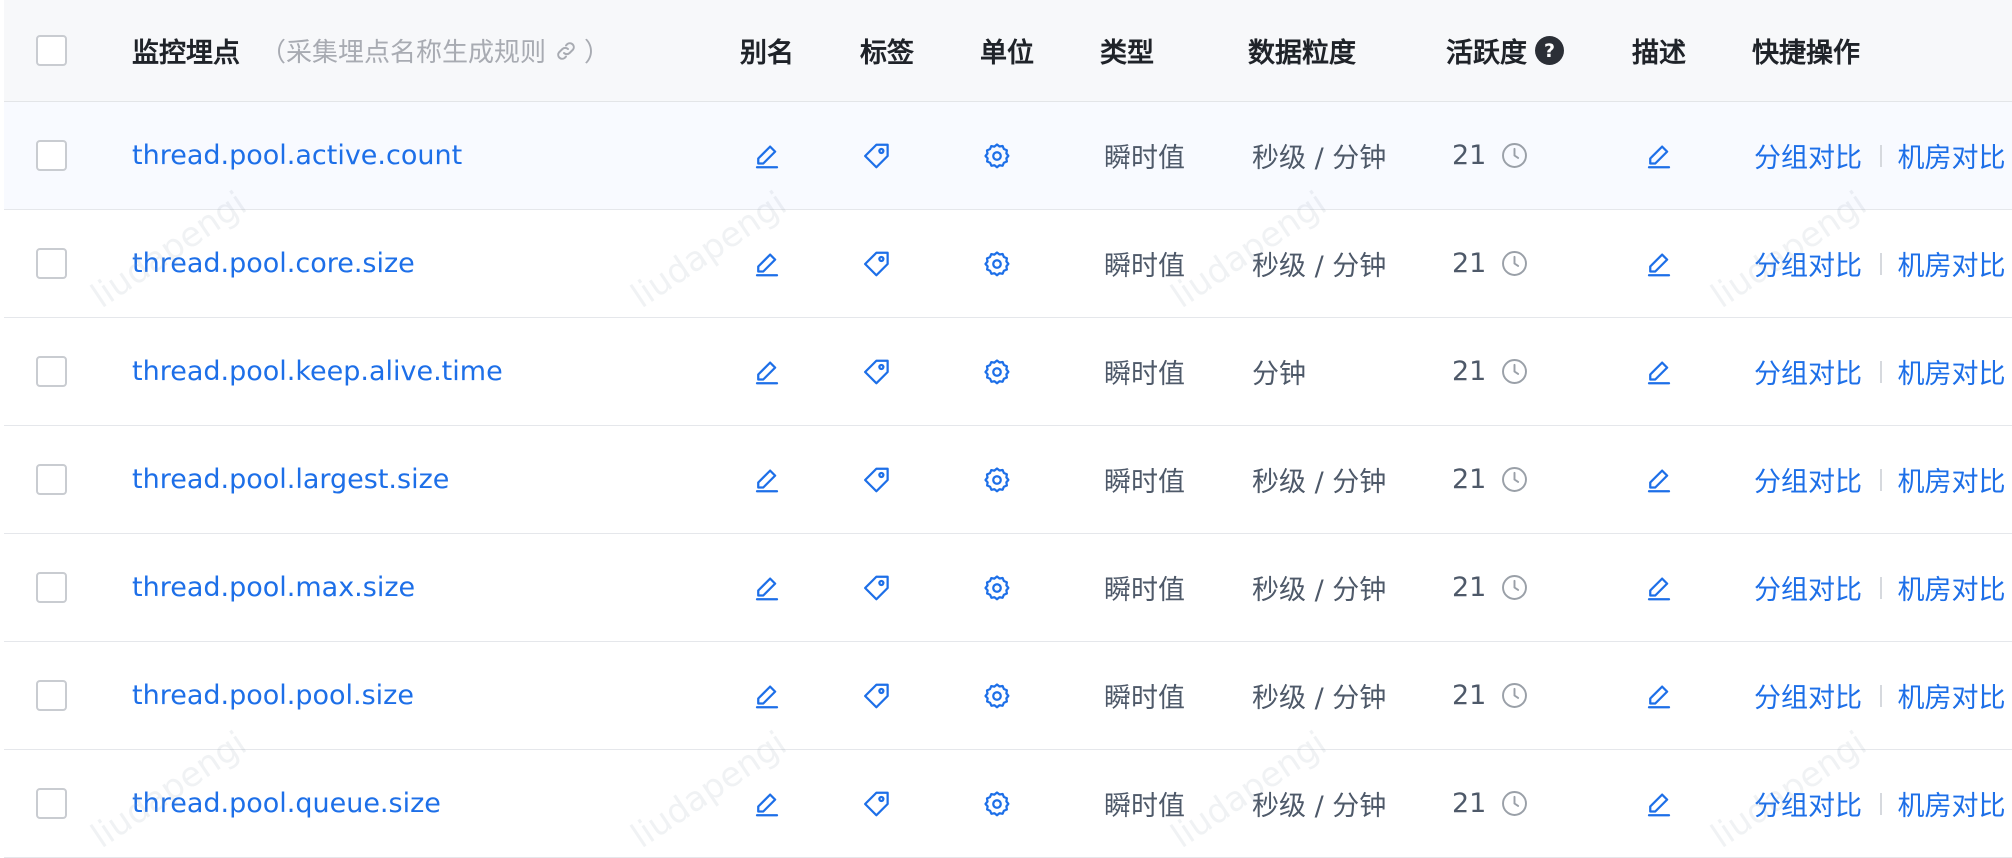 The image size is (2012, 858). I want to click on metric-name-link: thread.pool.keep.alive.time, so click(317, 371).